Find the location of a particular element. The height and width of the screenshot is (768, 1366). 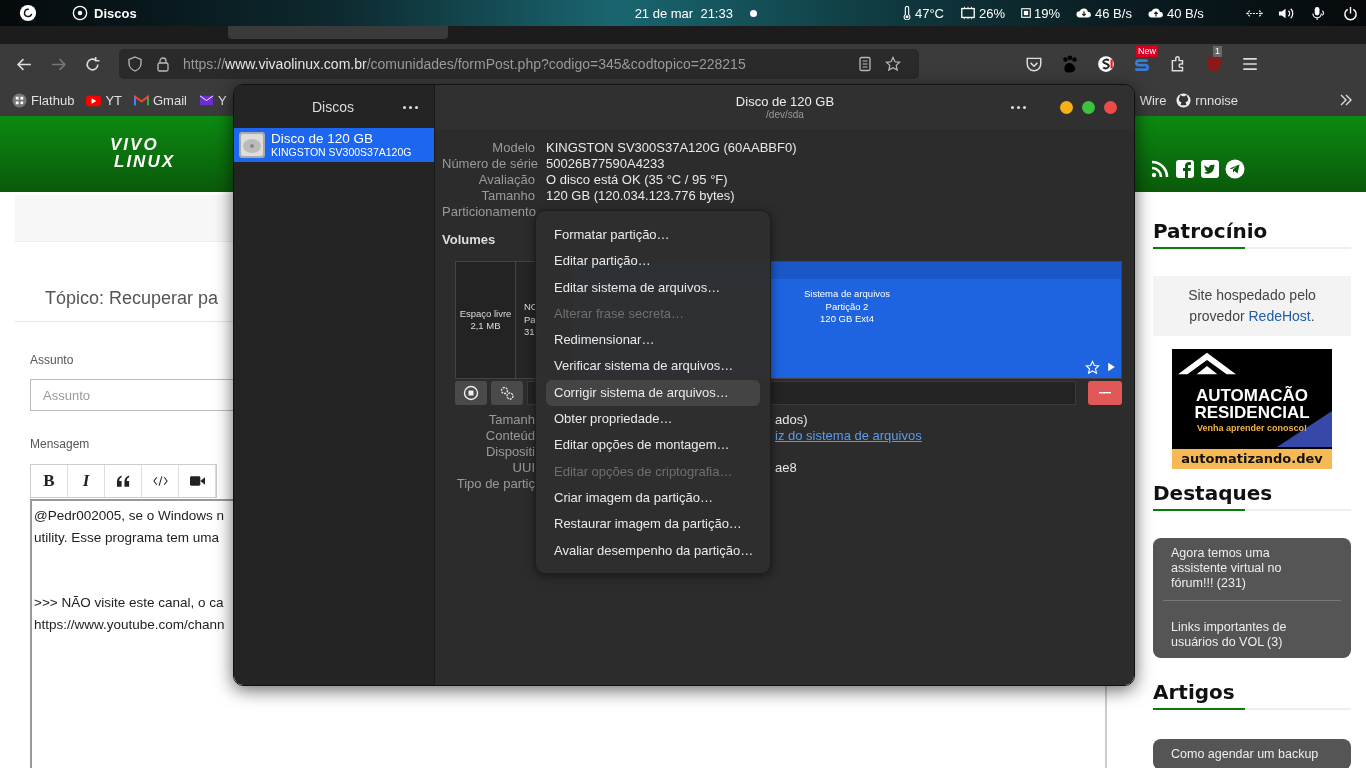

lock-icon is located at coordinates (163, 64).